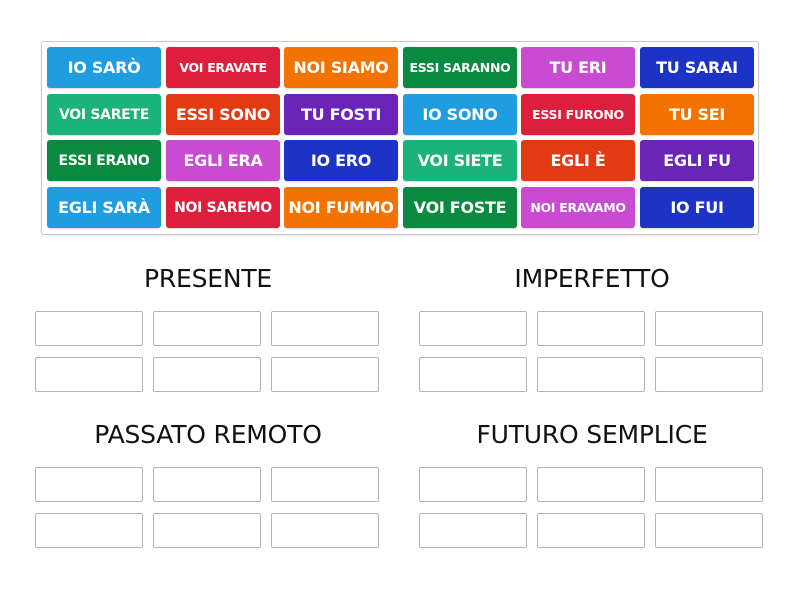 Image resolution: width=800 pixels, height=600 pixels. Describe the element at coordinates (104, 67) in the screenshot. I see `answer-tile: IO SARÒ` at that location.